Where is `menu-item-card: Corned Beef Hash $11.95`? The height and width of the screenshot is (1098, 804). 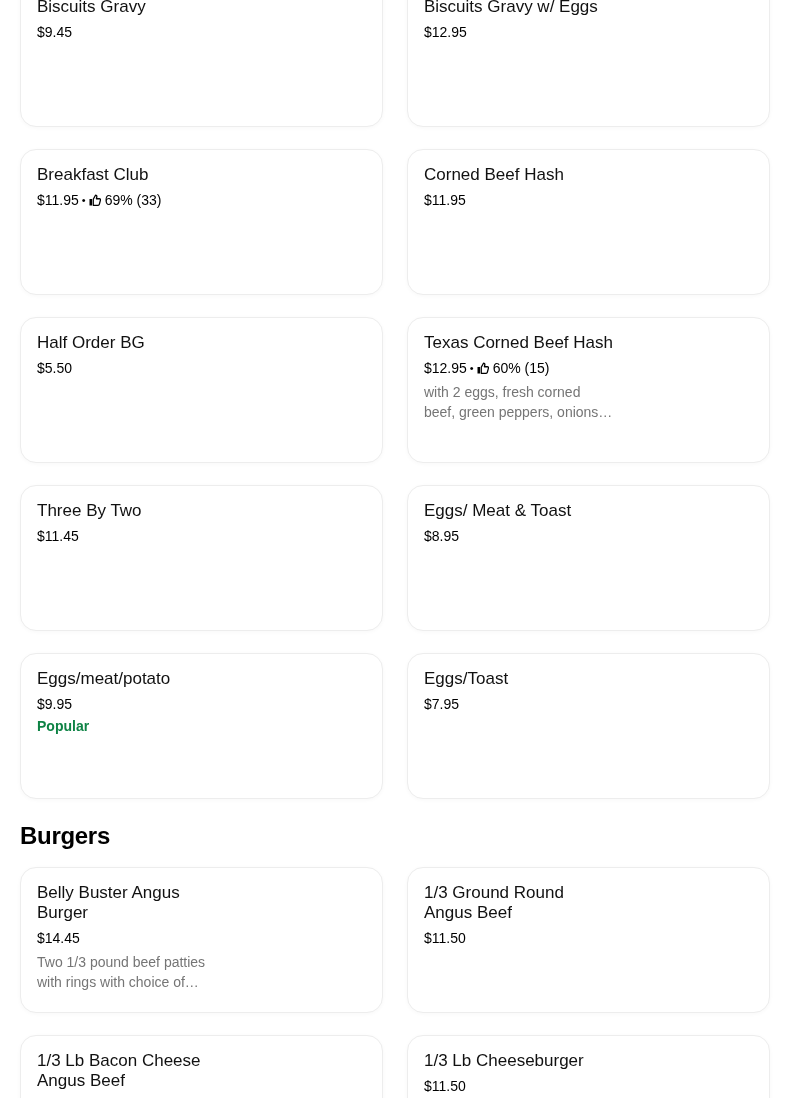 menu-item-card: Corned Beef Hash $11.95 is located at coordinates (588, 222).